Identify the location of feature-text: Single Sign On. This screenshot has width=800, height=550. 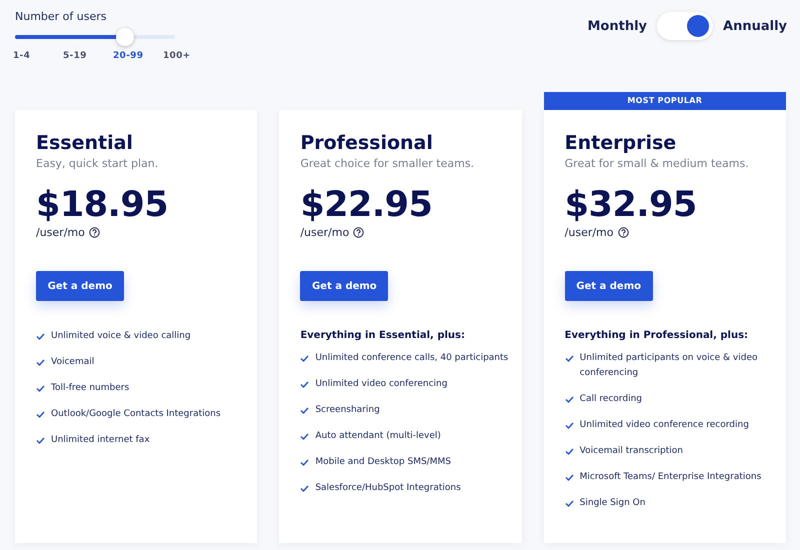
(613, 503).